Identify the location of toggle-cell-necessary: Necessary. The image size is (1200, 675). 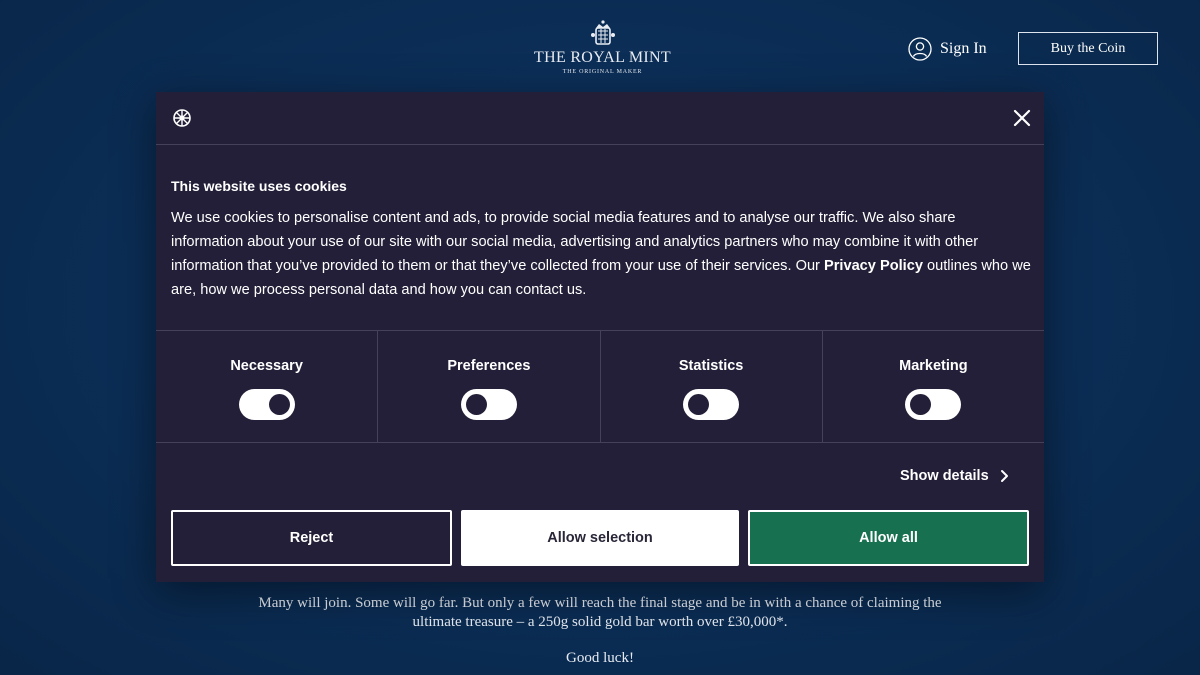
(267, 386).